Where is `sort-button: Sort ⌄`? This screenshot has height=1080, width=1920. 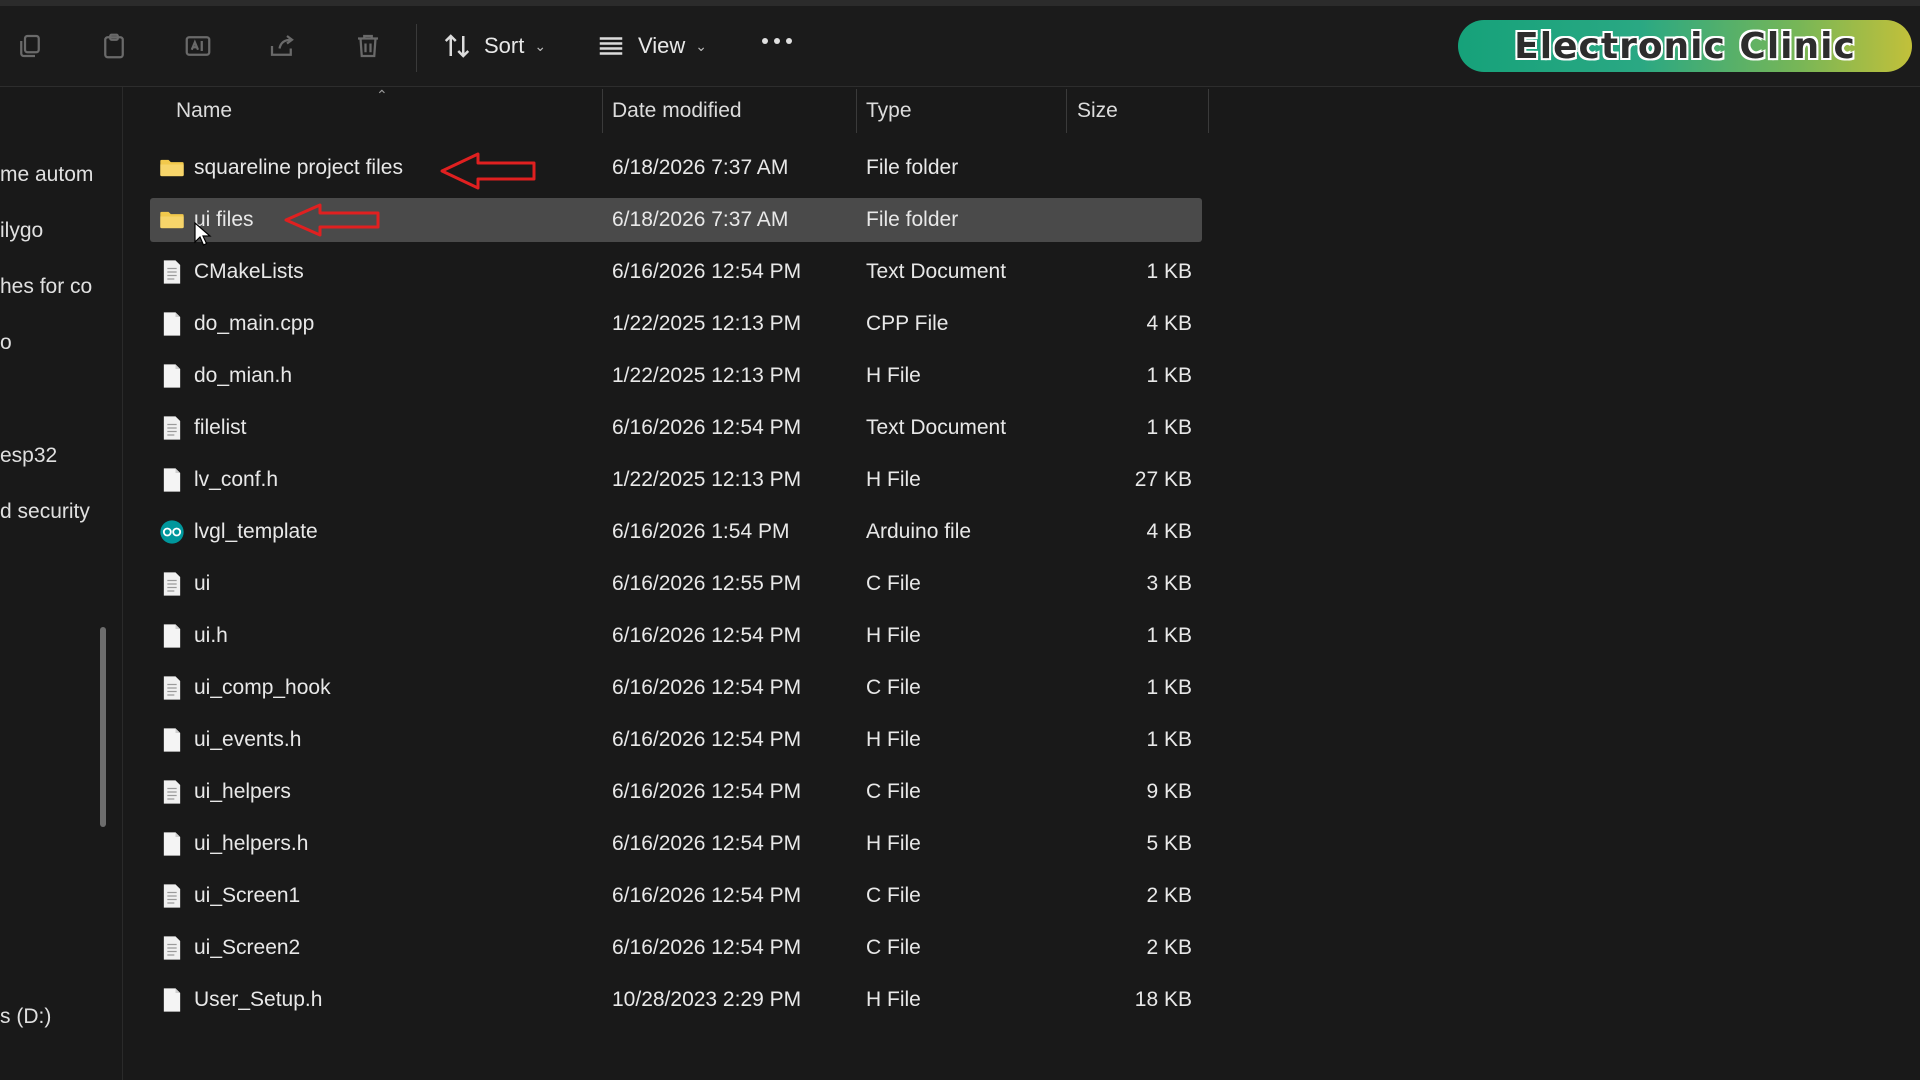 sort-button: Sort ⌄ is located at coordinates (494, 46).